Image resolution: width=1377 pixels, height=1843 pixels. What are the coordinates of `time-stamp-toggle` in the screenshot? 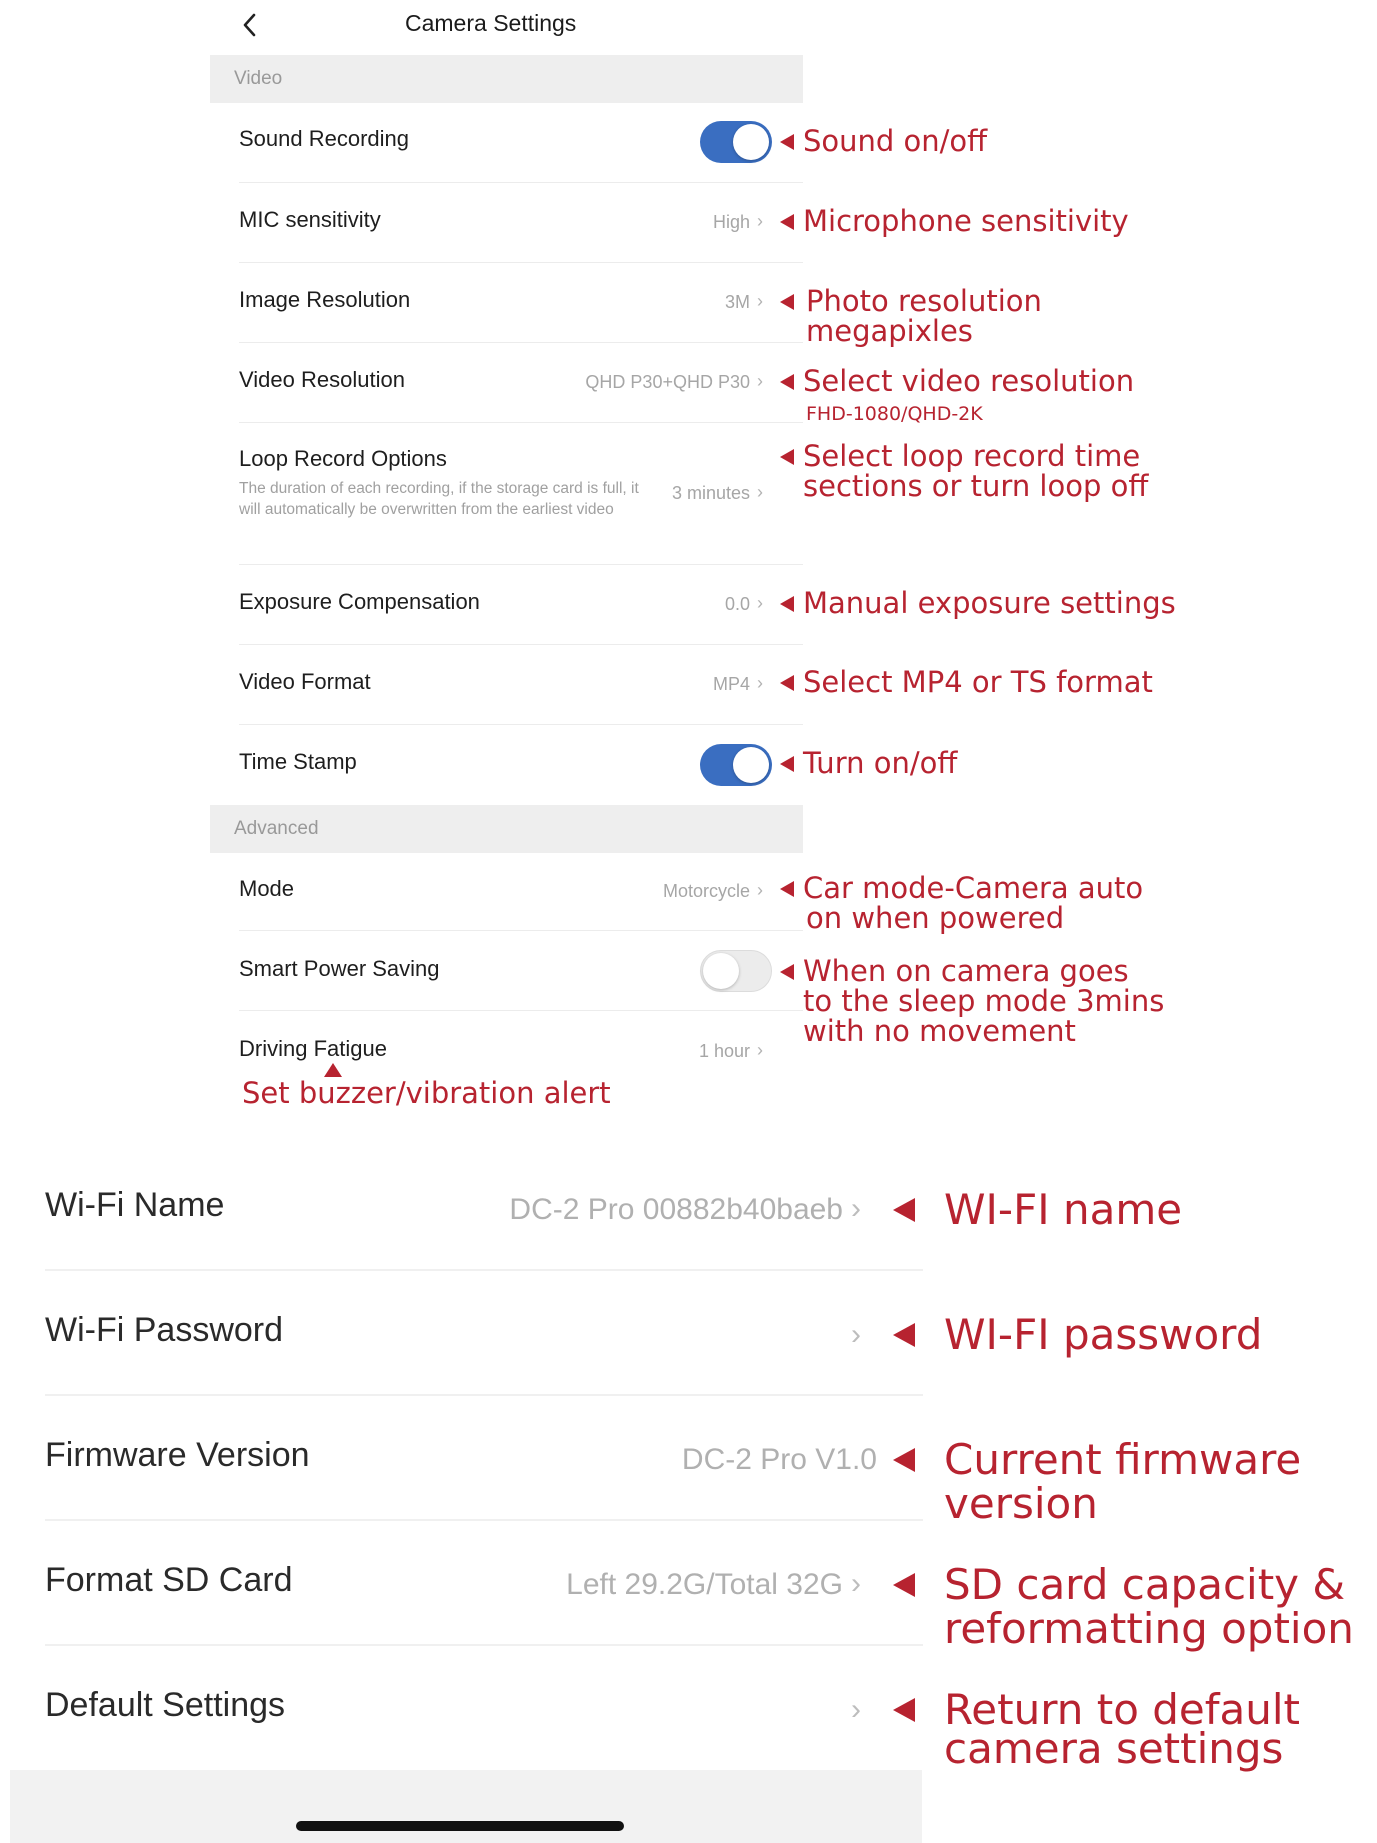 It's located at (736, 765).